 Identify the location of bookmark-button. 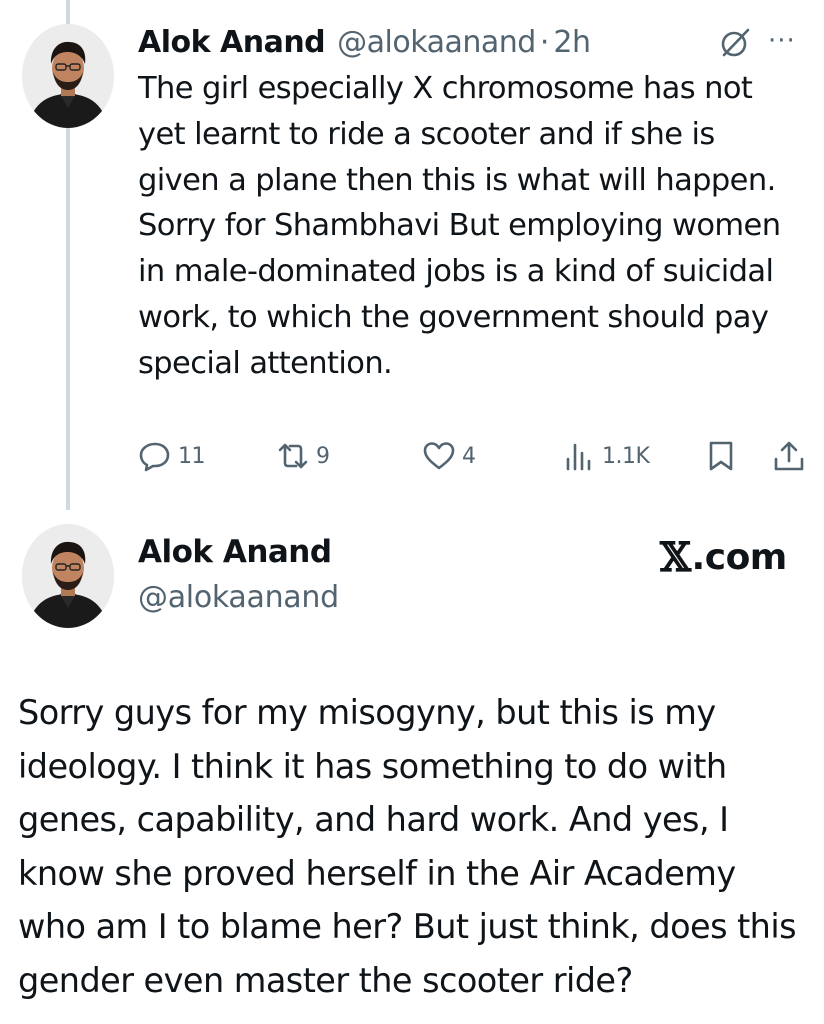
(721, 456).